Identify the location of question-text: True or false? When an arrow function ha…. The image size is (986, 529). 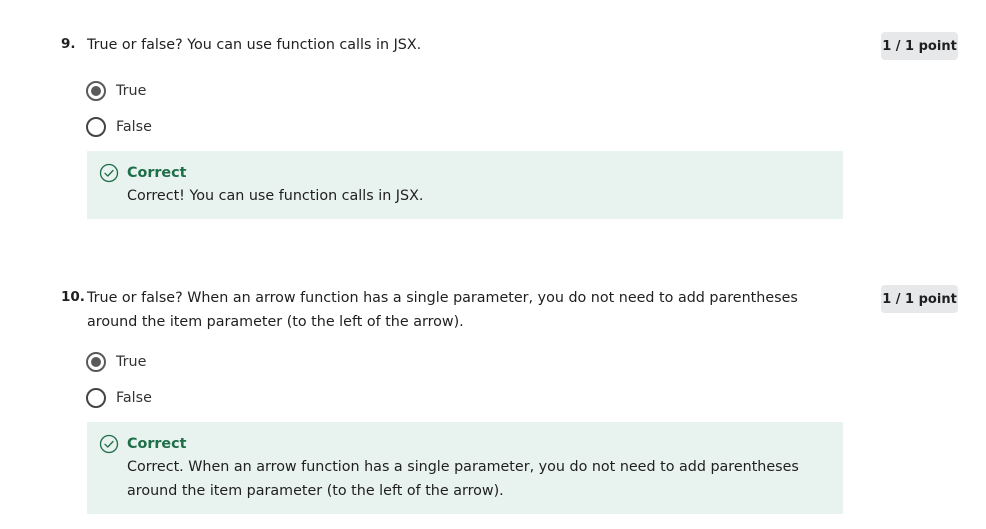
(442, 310).